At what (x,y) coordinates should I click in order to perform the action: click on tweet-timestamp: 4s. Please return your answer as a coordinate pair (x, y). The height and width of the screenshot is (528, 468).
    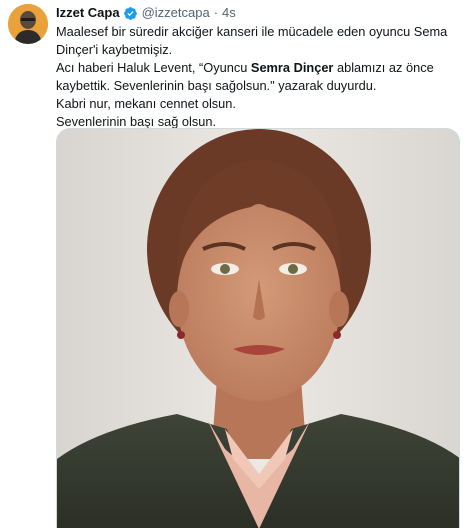
    Looking at the image, I should click on (229, 13).